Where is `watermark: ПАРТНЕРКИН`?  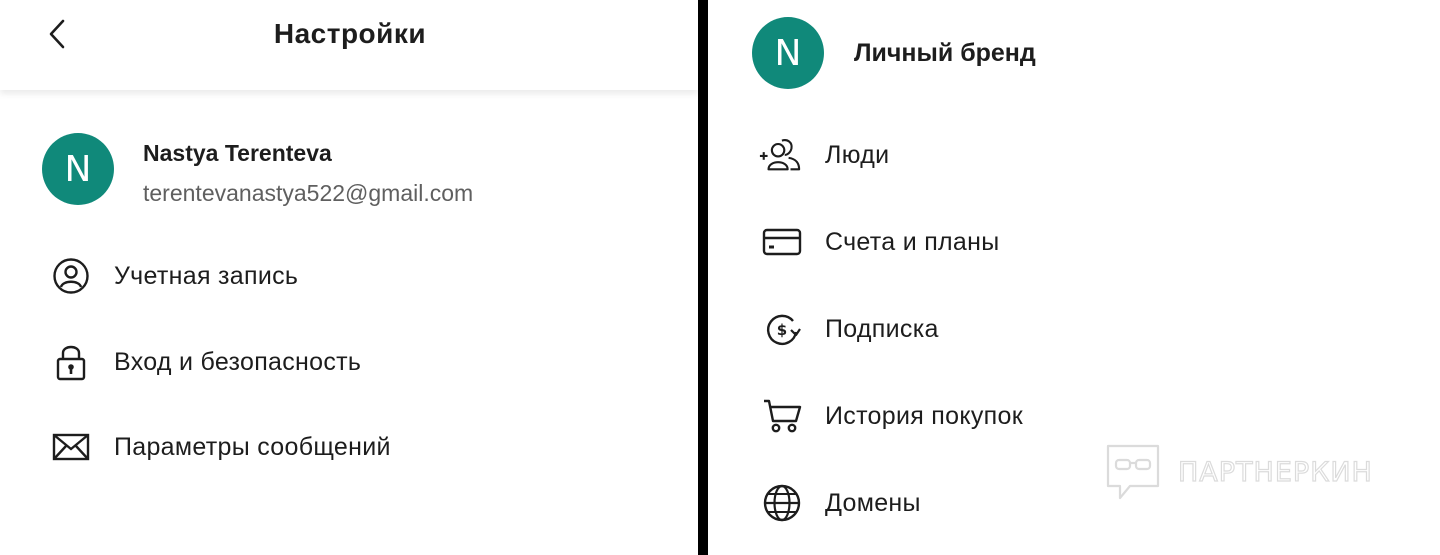 watermark: ПАРТНЕРКИН is located at coordinates (1238, 472).